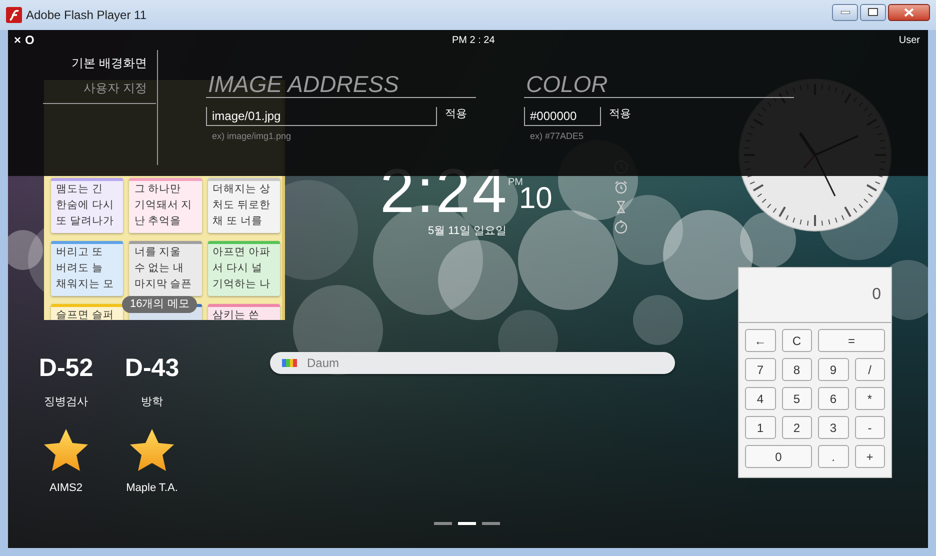 Image resolution: width=936 pixels, height=556 pixels. I want to click on note-text: 더해지는 상, so click(242, 189).